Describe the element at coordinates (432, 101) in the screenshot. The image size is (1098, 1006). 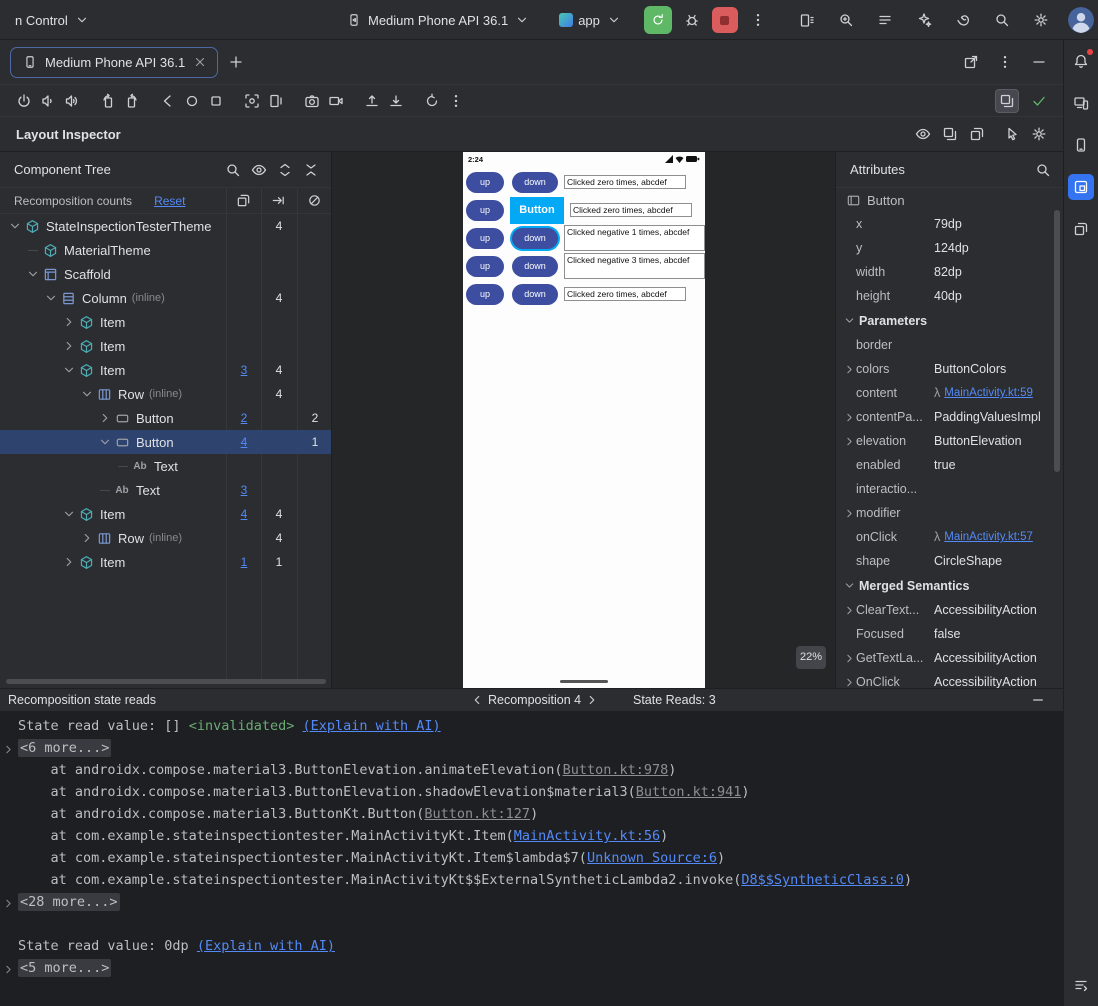
I see `reset-button` at that location.